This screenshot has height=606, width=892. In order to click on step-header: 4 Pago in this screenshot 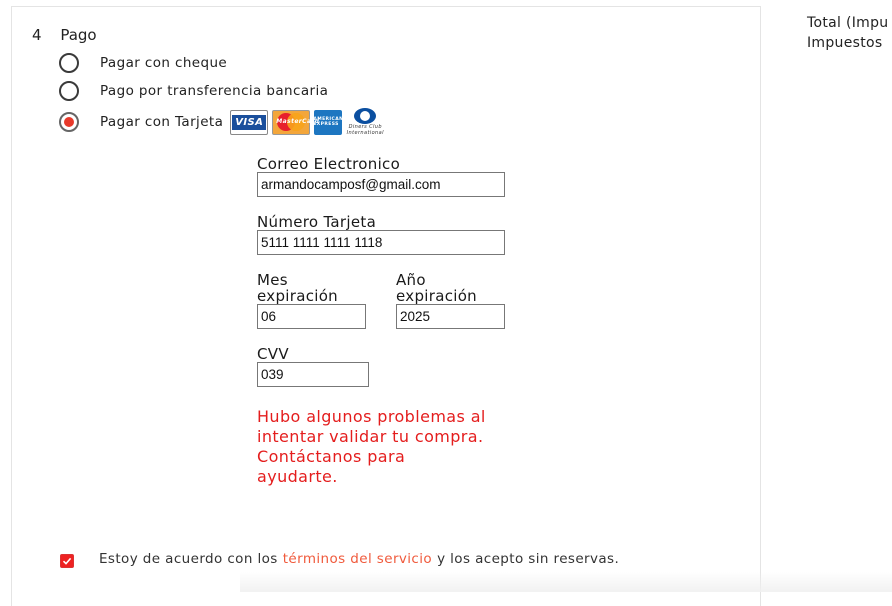, I will do `click(64, 35)`.